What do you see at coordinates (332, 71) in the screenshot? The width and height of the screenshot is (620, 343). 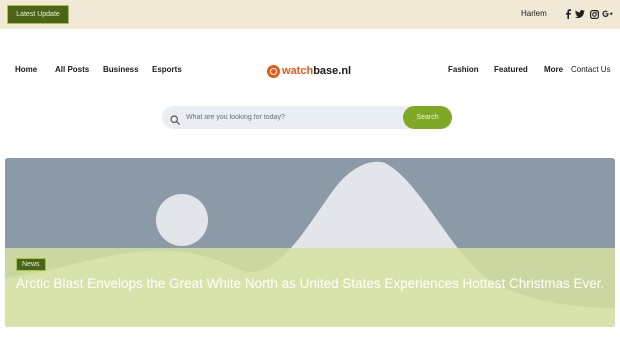 I see `logo-text-base: base.nl` at bounding box center [332, 71].